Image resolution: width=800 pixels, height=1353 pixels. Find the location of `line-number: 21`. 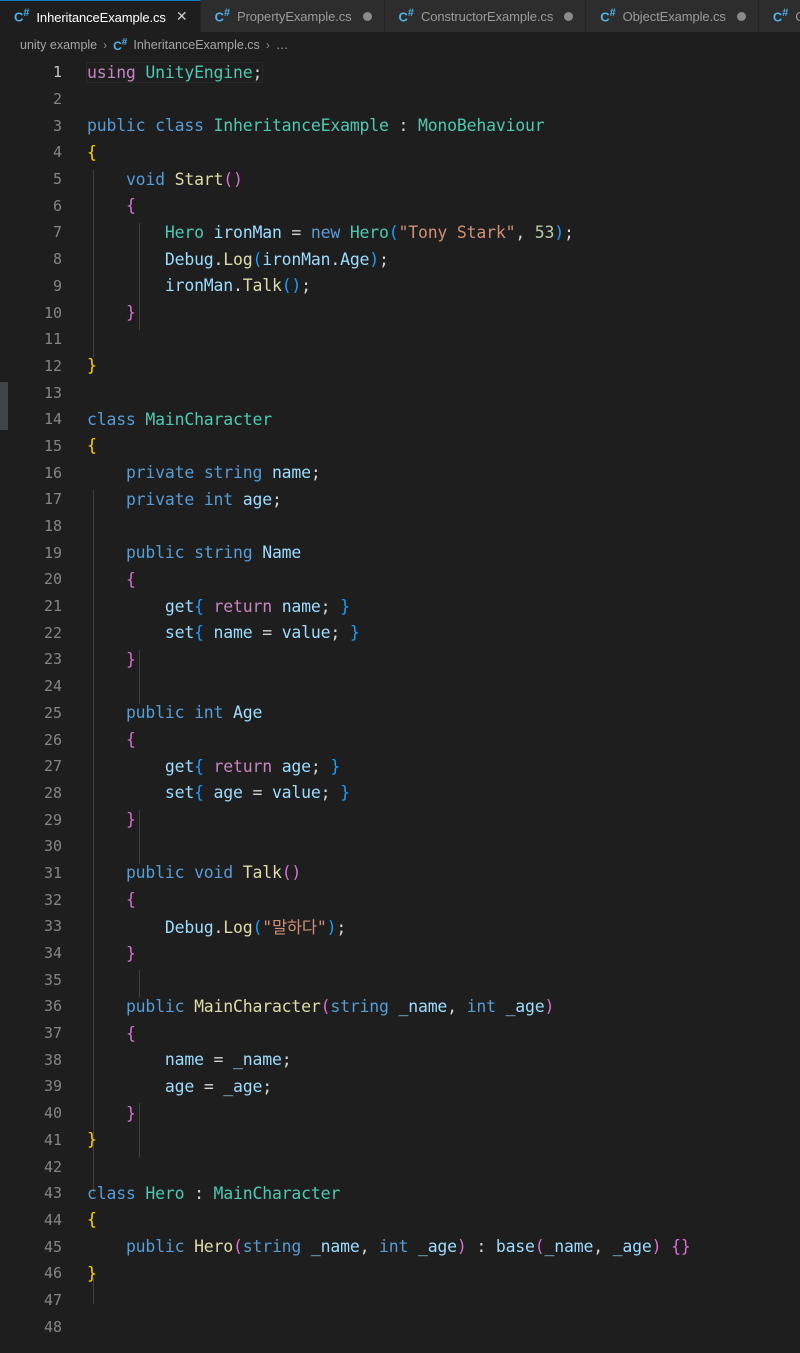

line-number: 21 is located at coordinates (52, 606).